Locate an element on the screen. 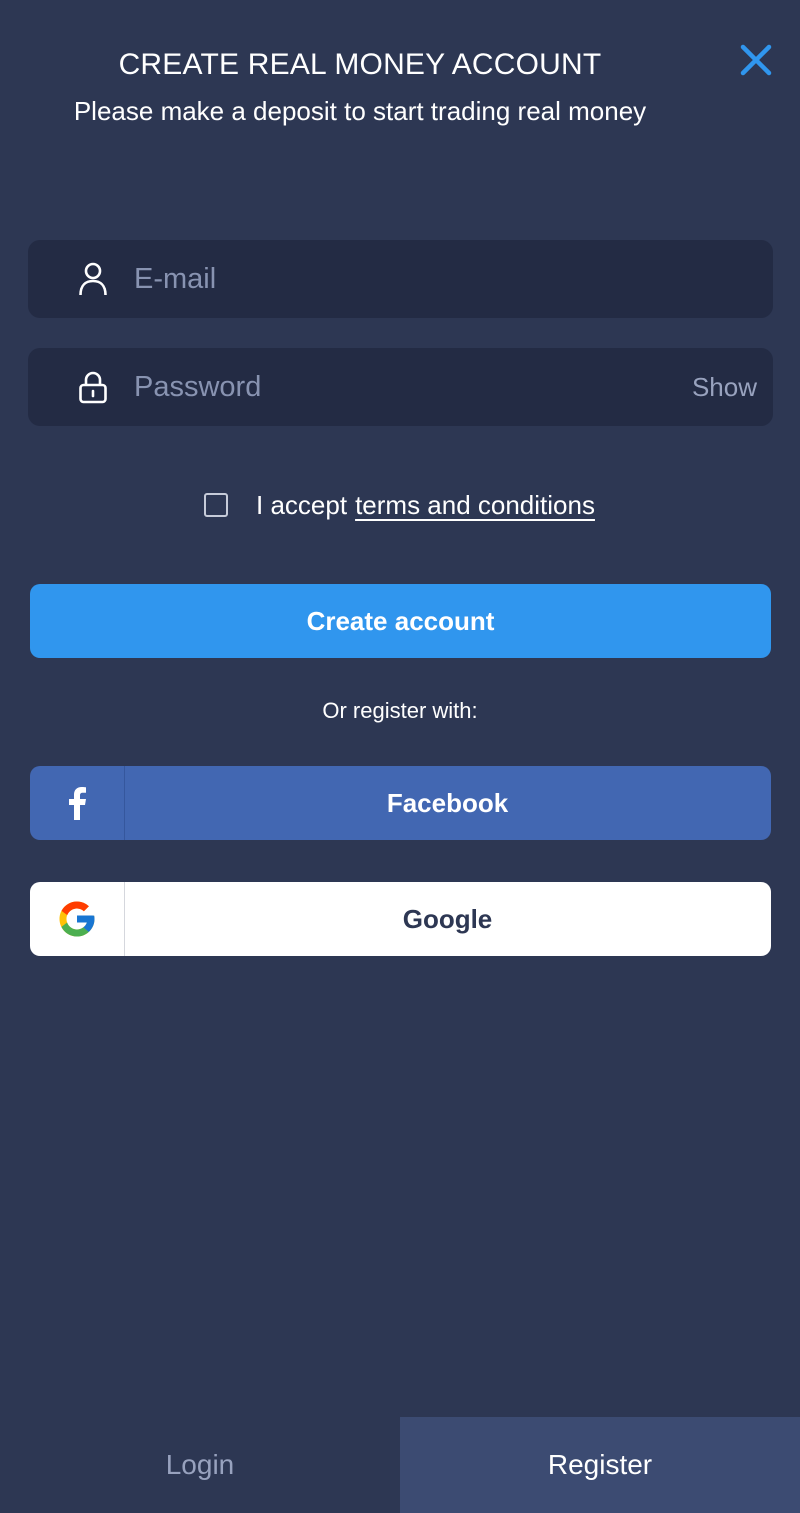  google-button: Google is located at coordinates (400, 919).